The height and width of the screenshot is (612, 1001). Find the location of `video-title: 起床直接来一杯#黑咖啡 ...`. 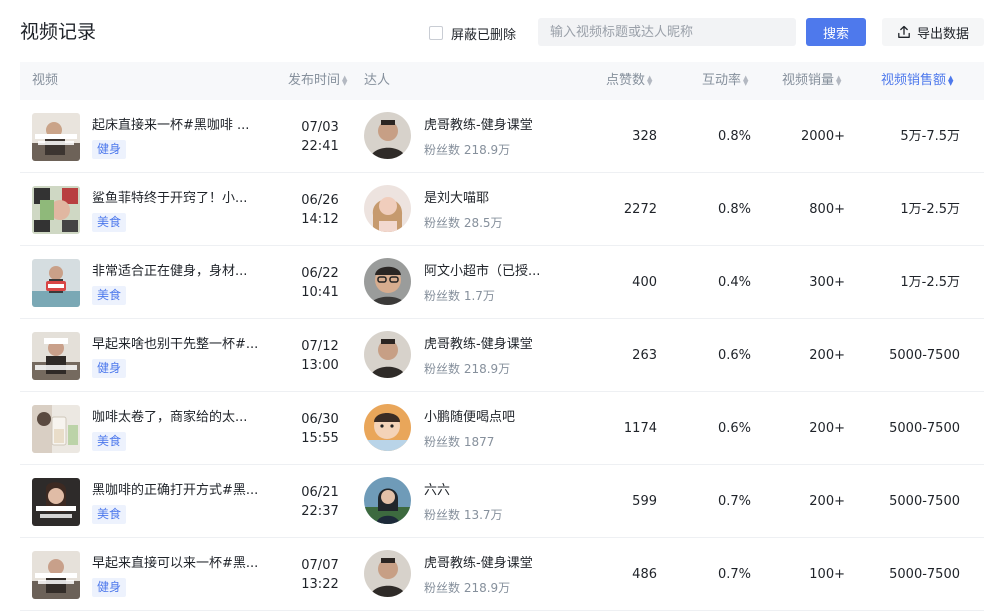

video-title: 起床直接来一杯#黑咖啡 ... is located at coordinates (182, 126).